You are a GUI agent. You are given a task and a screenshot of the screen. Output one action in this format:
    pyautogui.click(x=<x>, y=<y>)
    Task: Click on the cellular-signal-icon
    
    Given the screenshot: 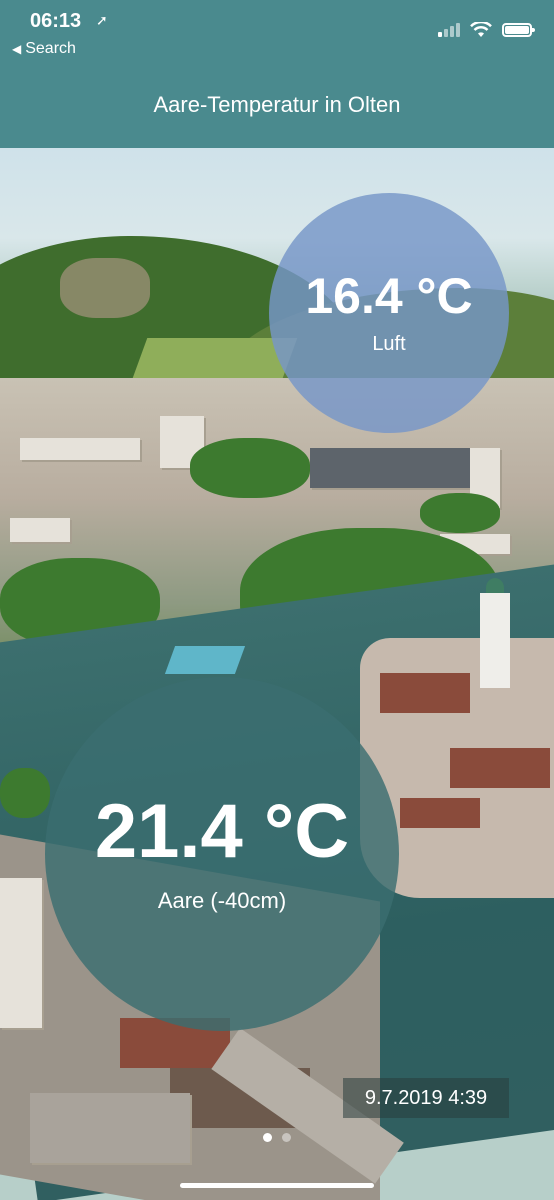 What is the action you would take?
    pyautogui.click(x=449, y=30)
    